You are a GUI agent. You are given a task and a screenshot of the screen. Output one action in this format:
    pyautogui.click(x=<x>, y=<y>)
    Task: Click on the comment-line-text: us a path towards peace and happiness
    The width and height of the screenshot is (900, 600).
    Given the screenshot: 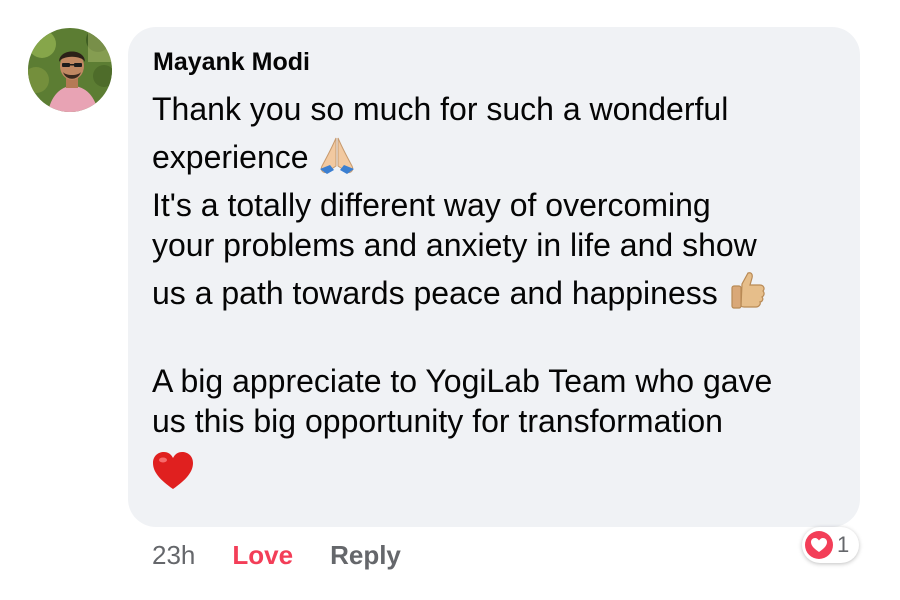 What is the action you would take?
    pyautogui.click(x=435, y=293)
    